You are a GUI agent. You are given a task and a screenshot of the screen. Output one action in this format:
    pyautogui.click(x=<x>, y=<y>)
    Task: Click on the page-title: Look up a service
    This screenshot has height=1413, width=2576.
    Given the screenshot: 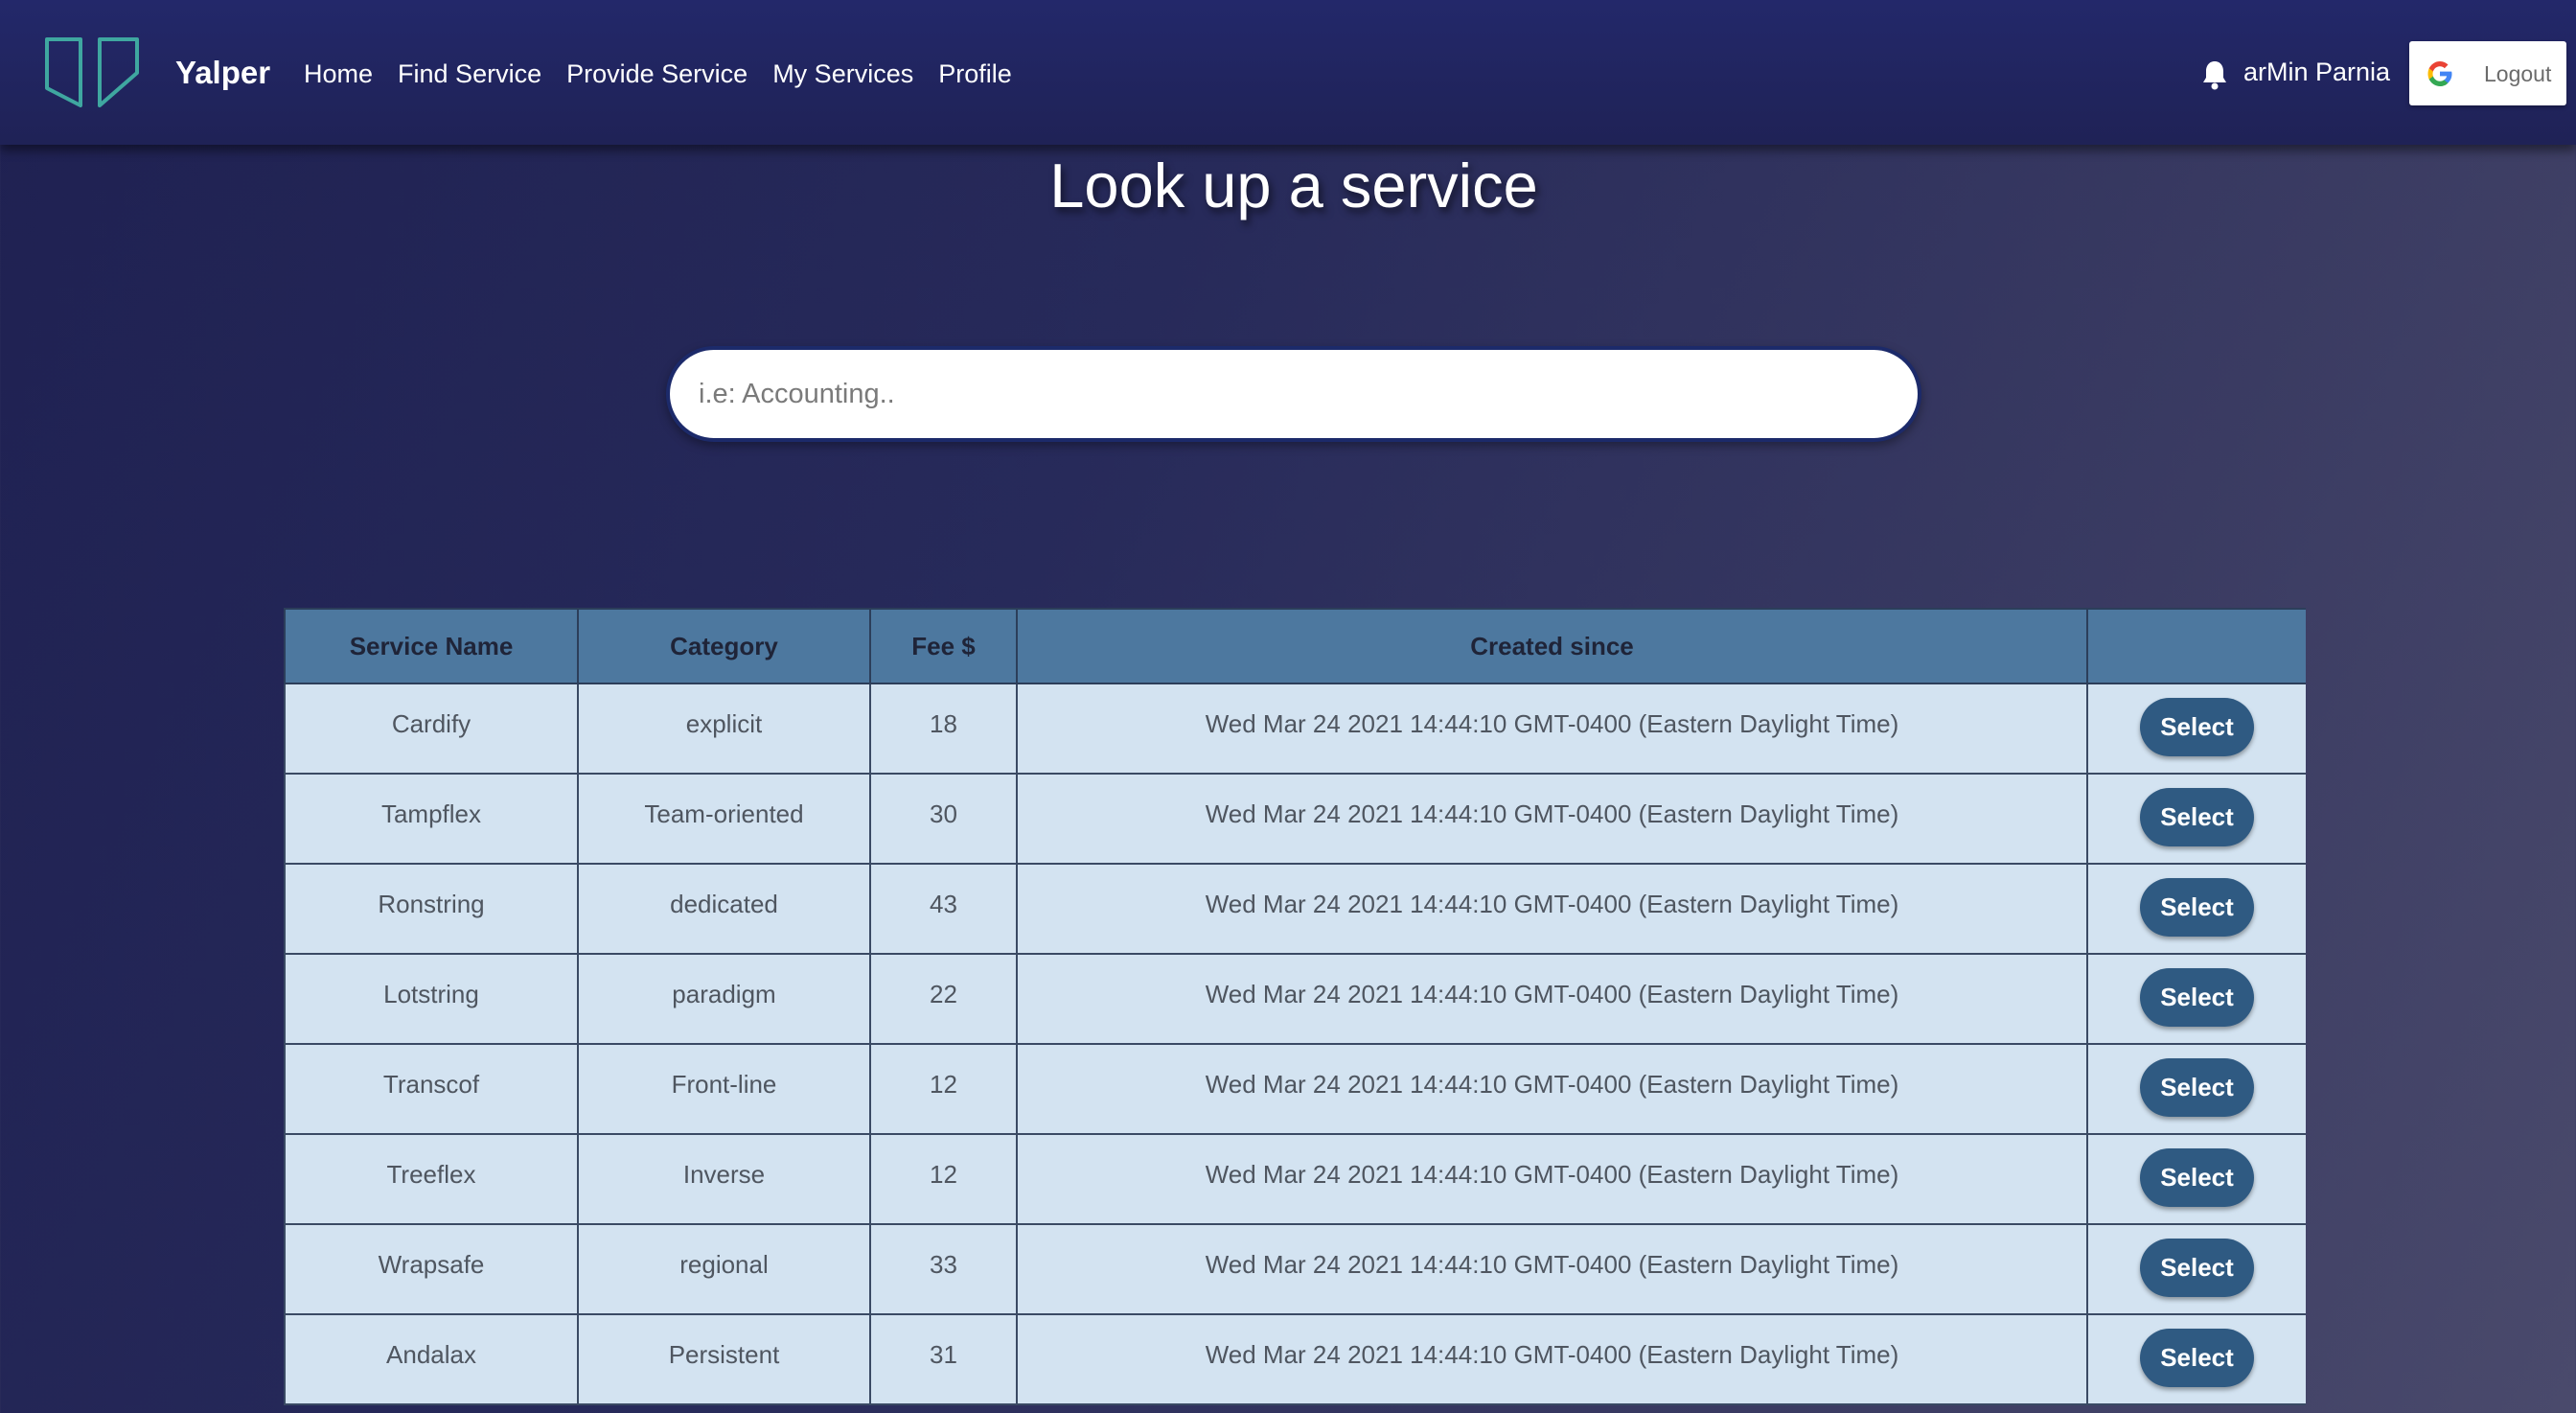 What is the action you would take?
    pyautogui.click(x=1293, y=186)
    